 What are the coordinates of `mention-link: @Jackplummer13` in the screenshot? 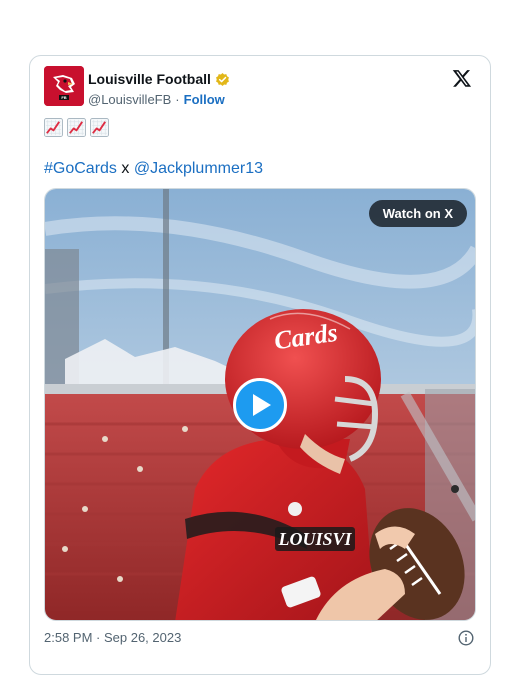 It's located at (198, 168).